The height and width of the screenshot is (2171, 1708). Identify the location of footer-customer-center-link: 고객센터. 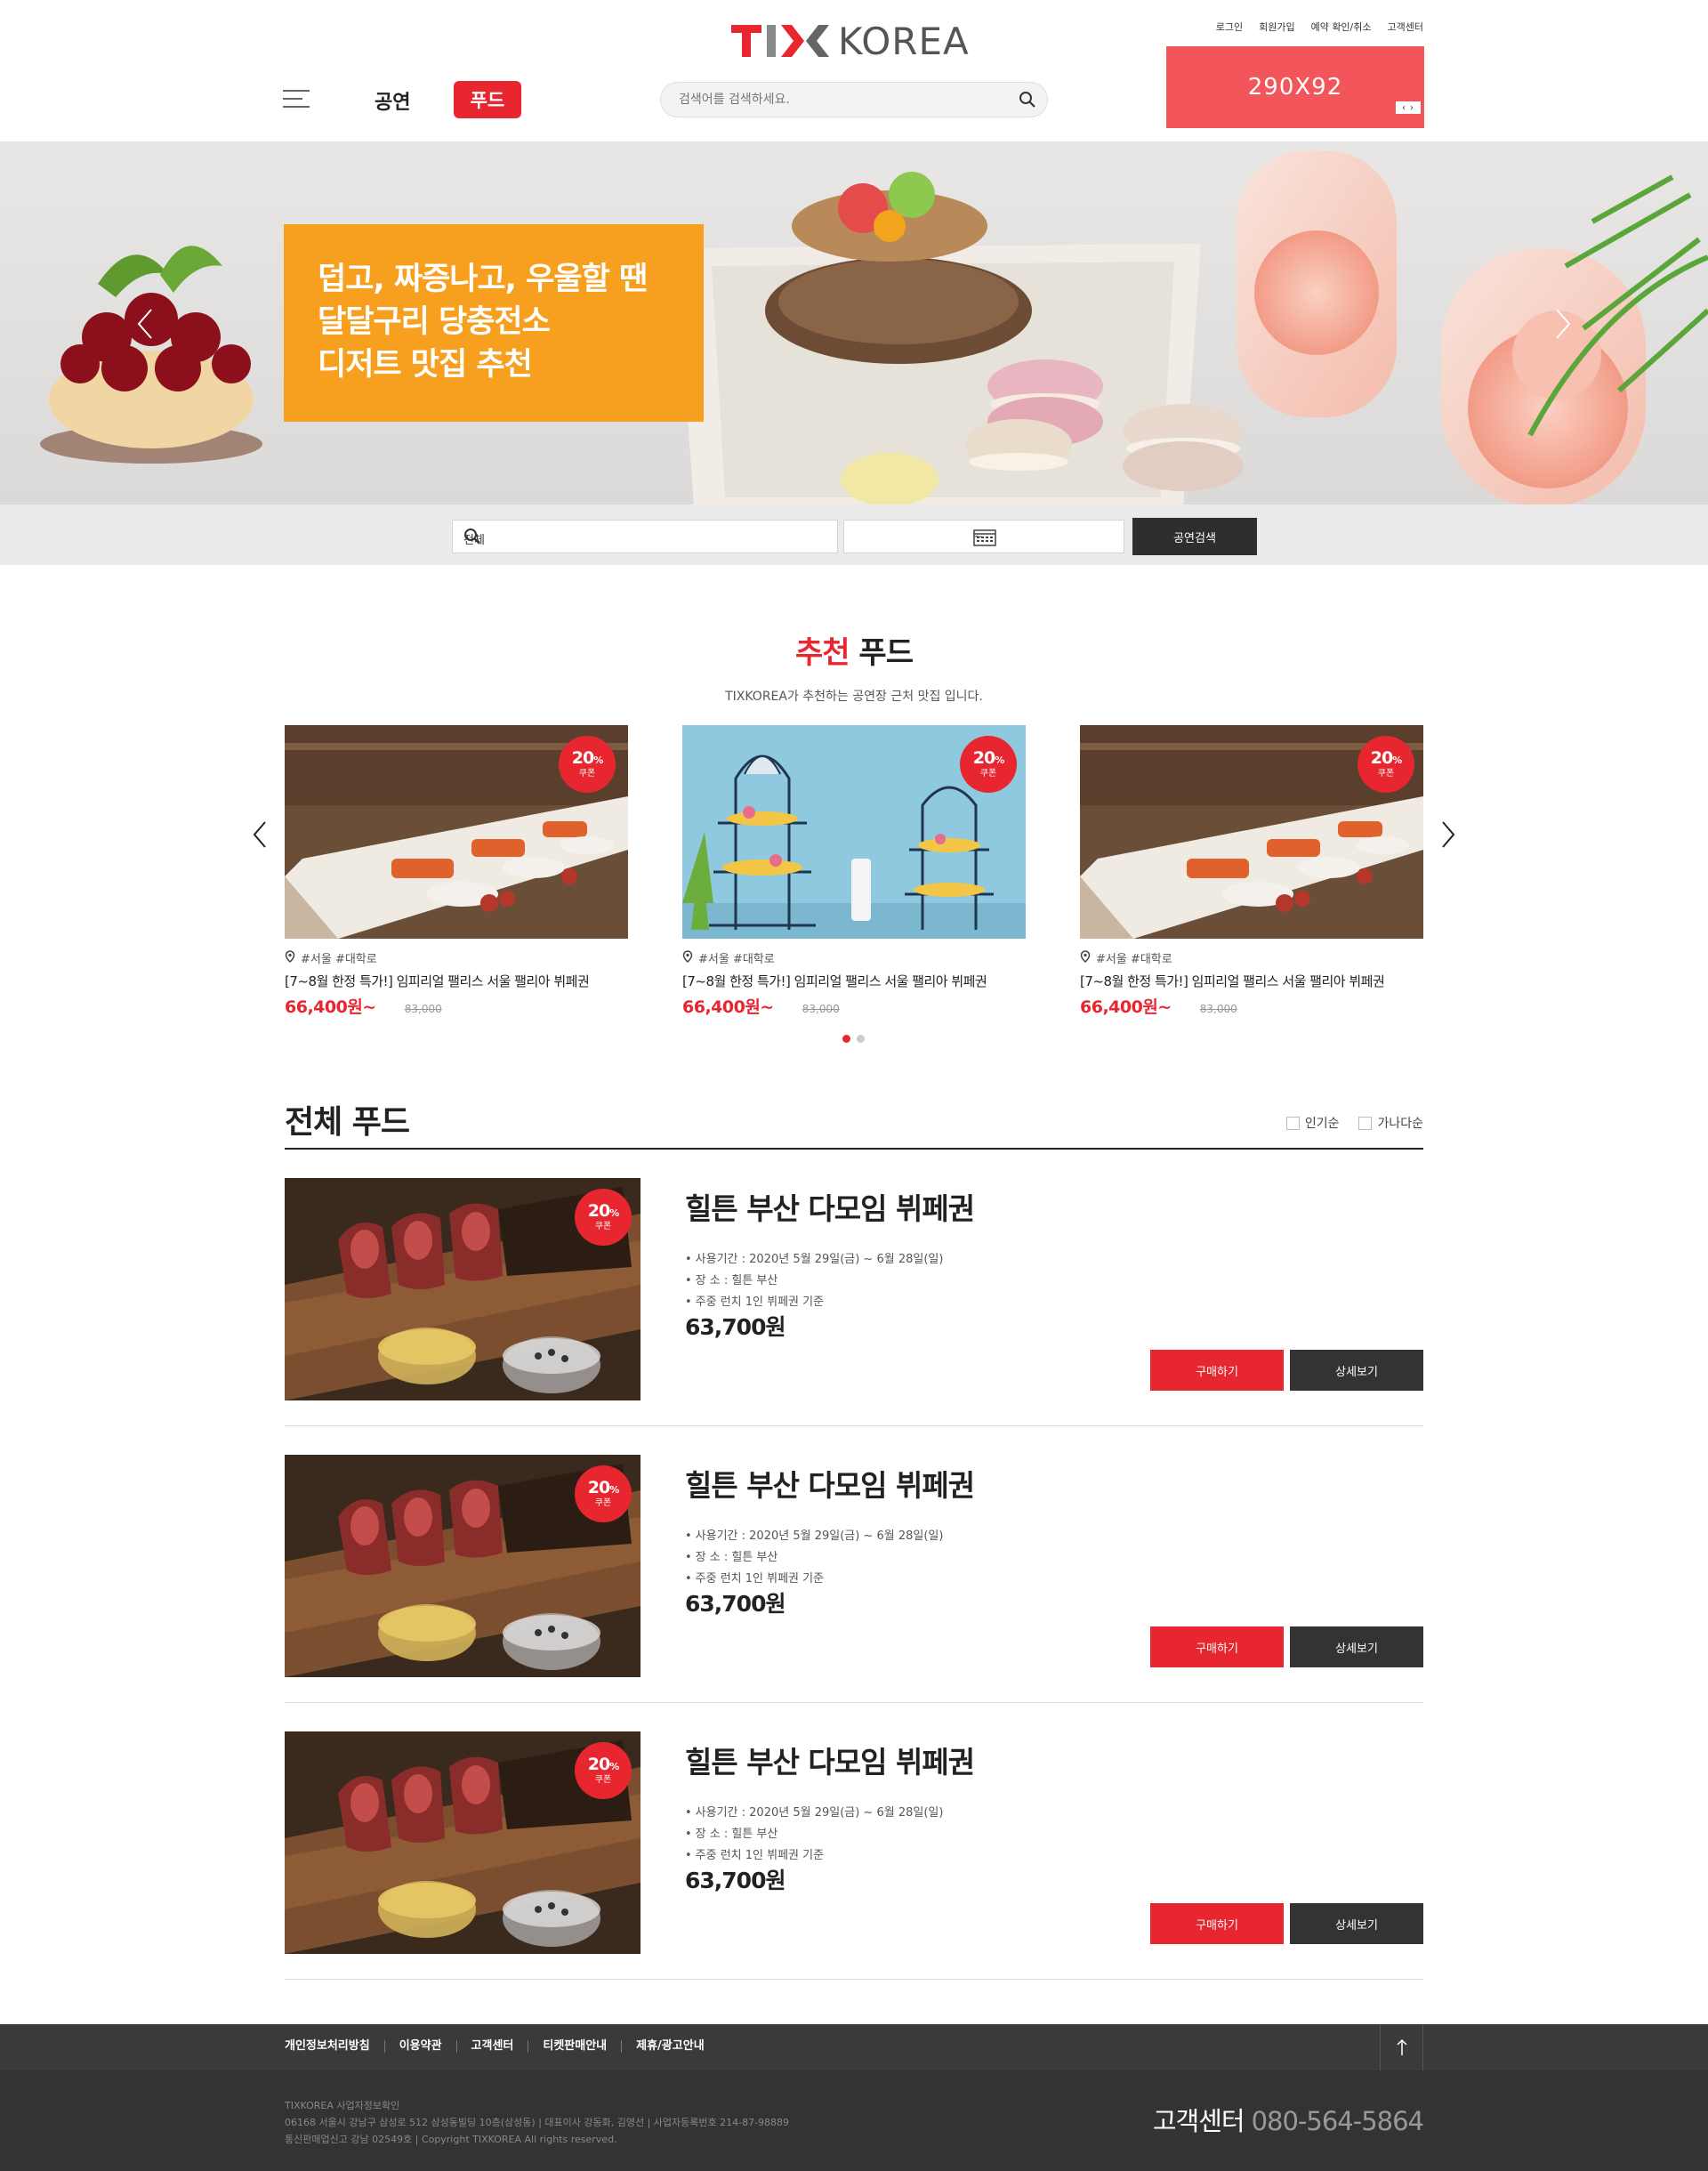
(491, 2047).